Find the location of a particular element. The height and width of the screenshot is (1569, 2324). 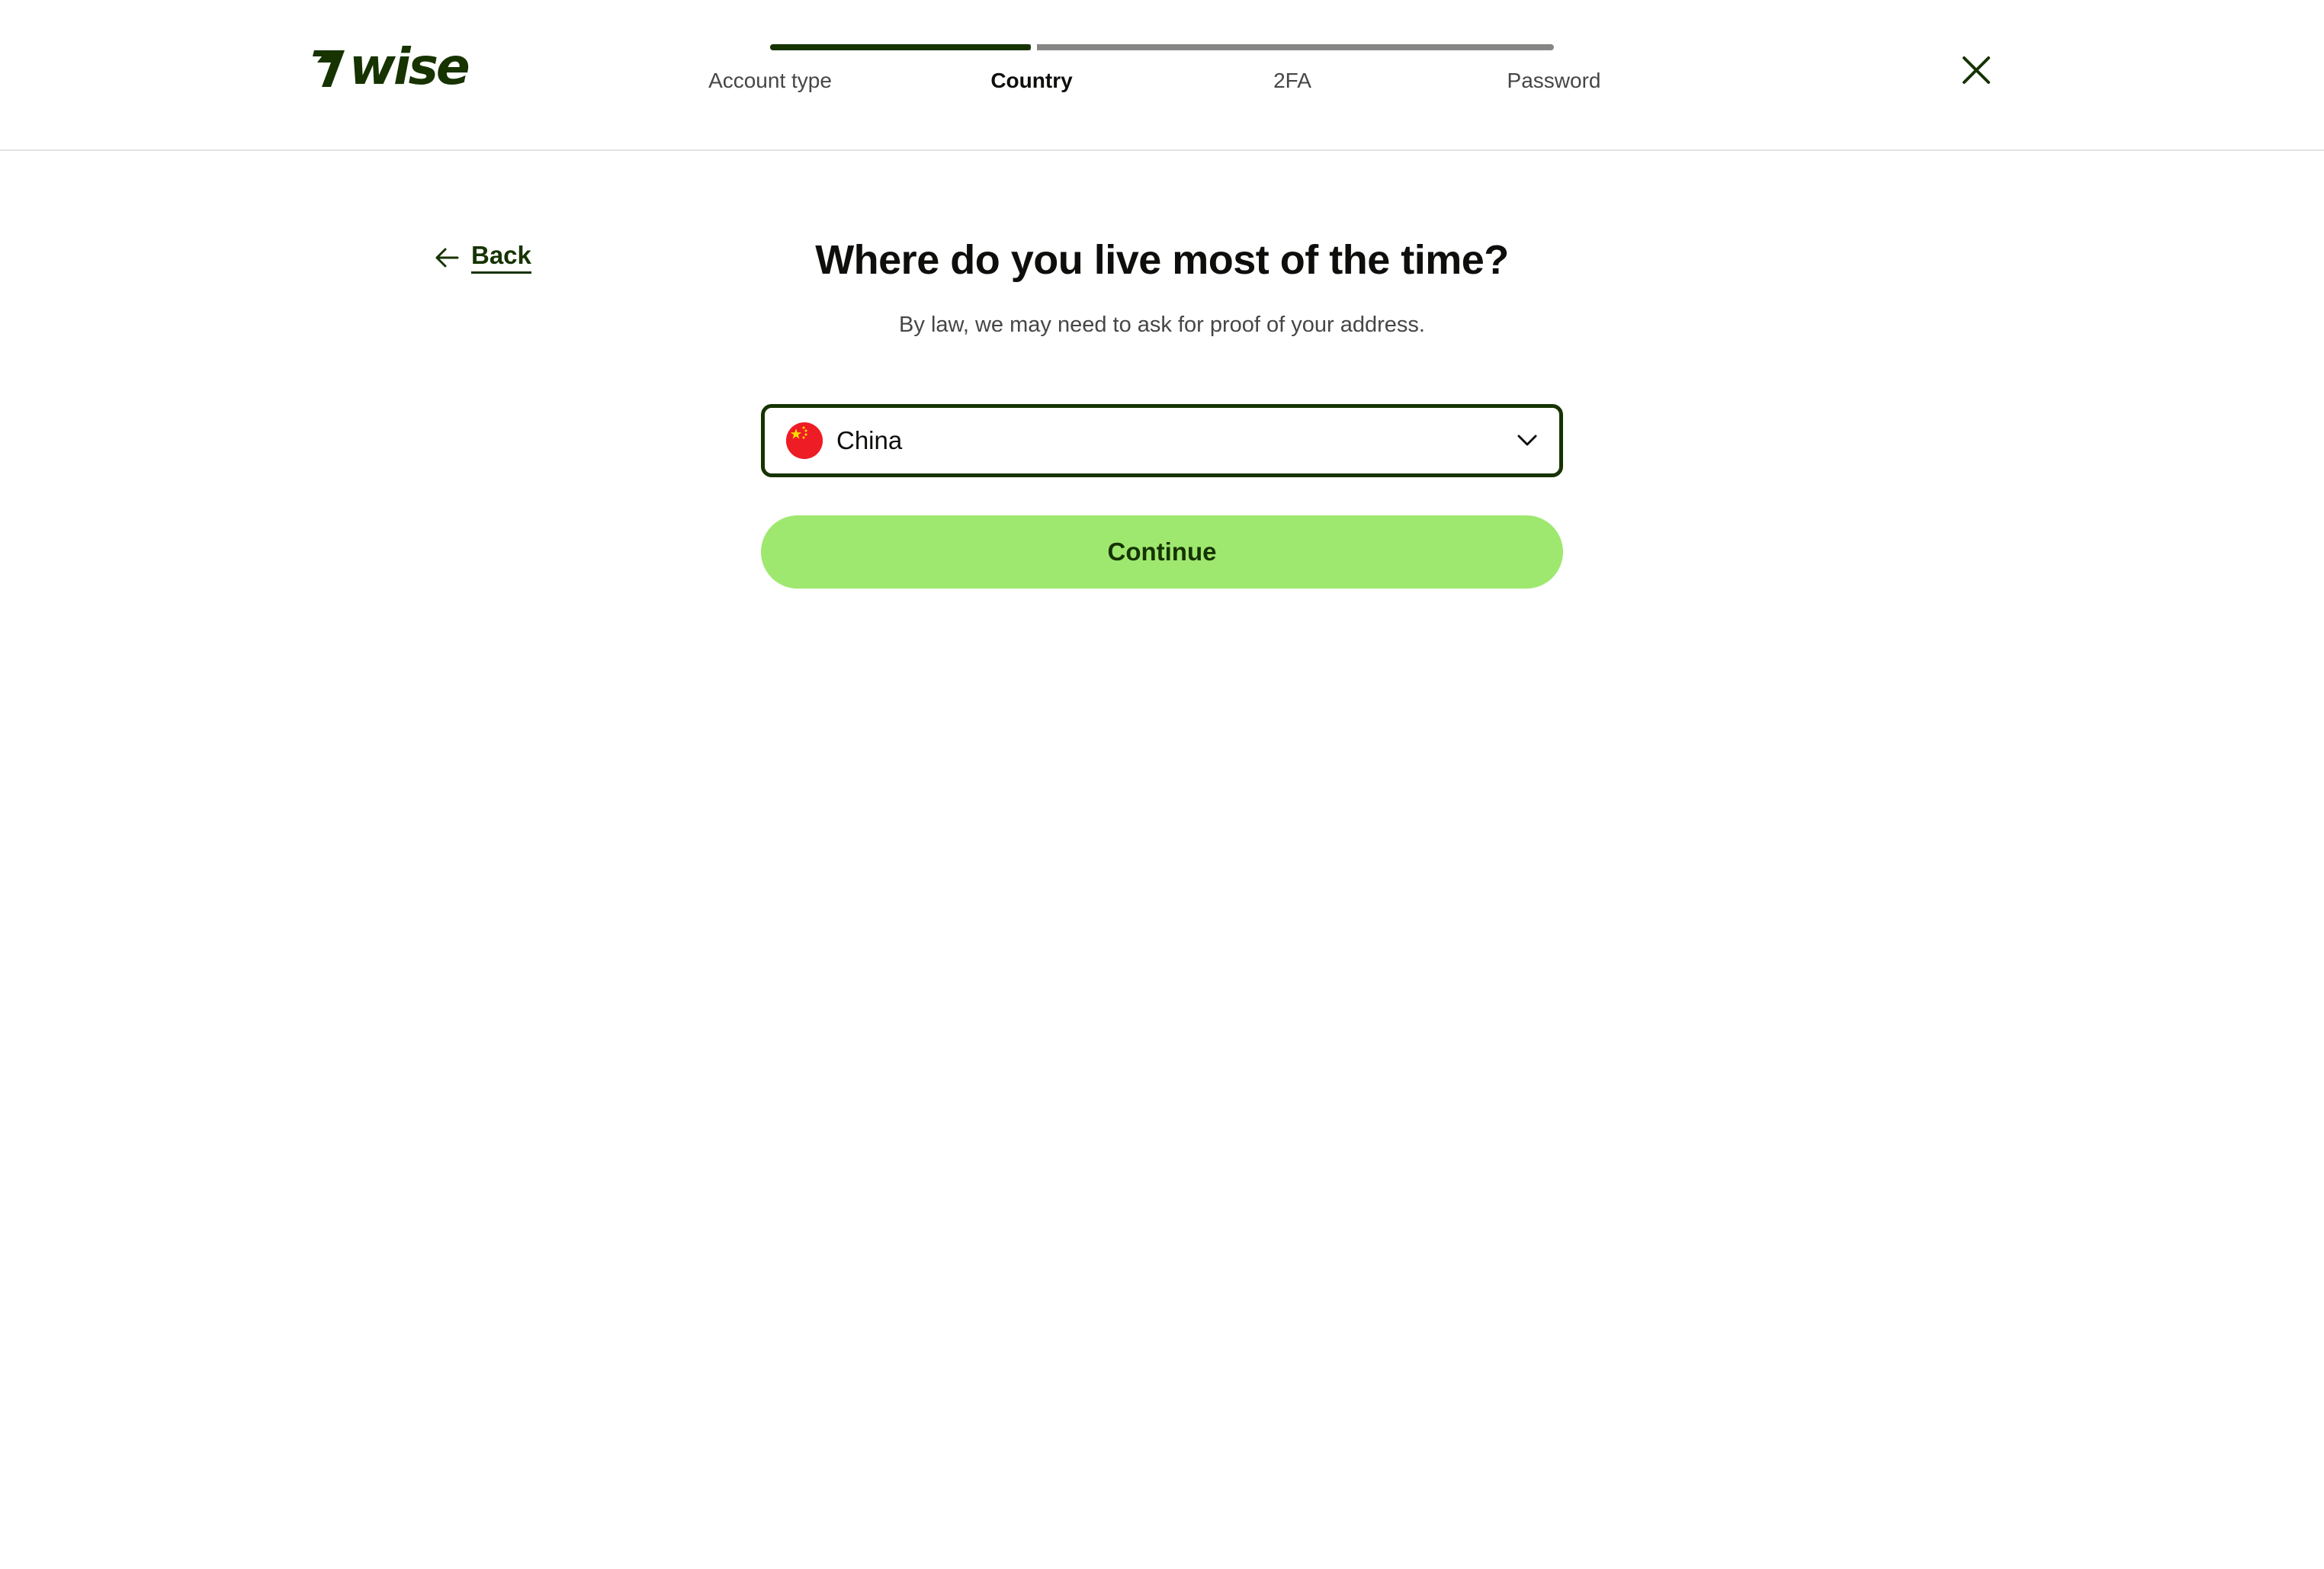

progress-bar-fill is located at coordinates (901, 47).